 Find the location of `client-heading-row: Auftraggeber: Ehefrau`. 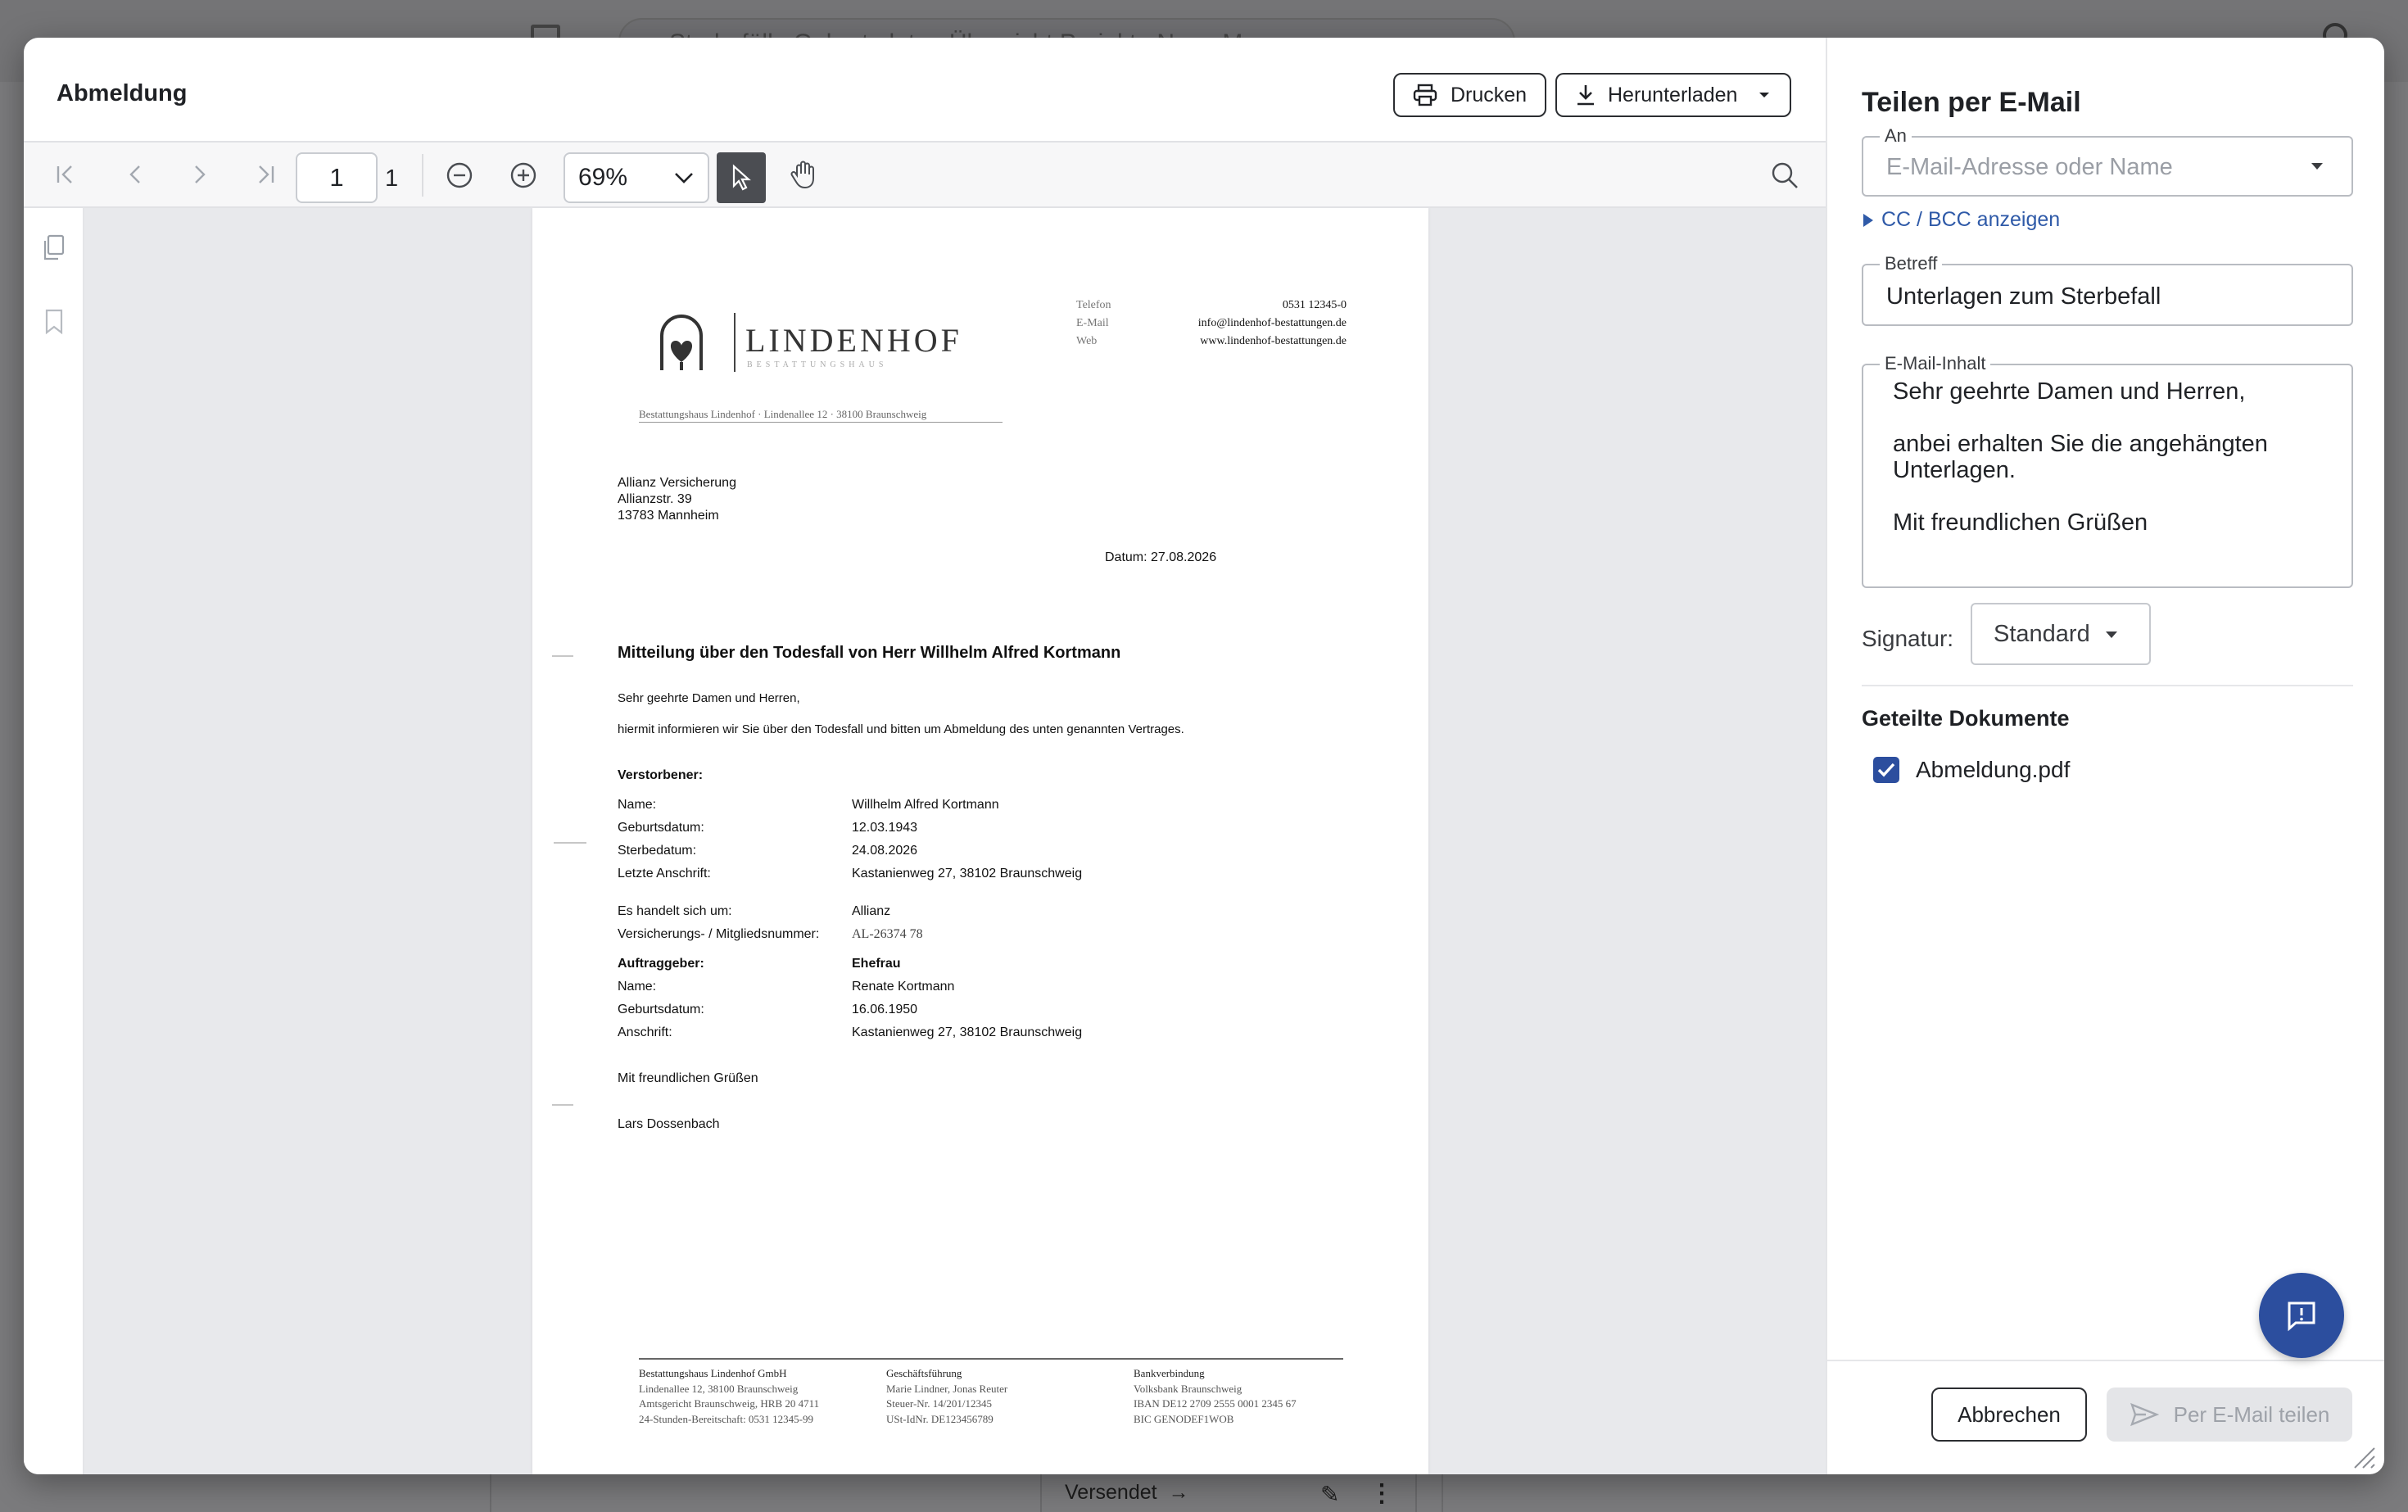

client-heading-row: Auftraggeber: Ehefrau is located at coordinates (759, 964).